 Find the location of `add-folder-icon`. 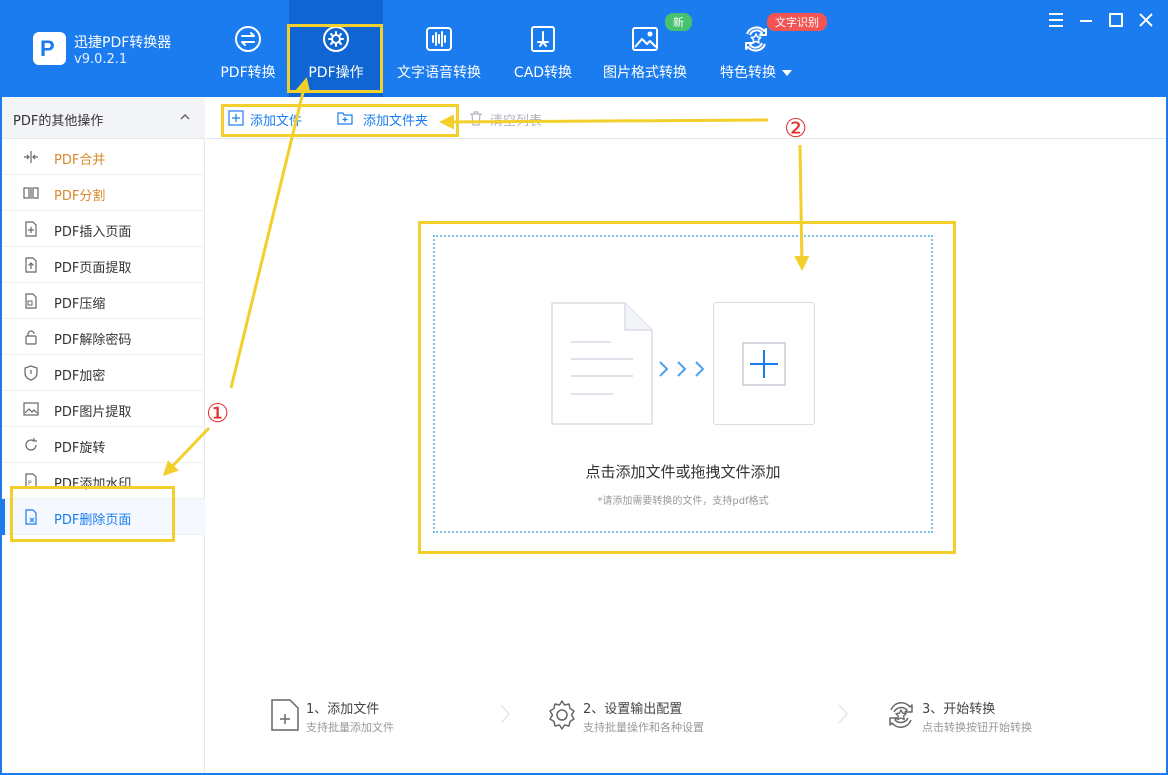

add-folder-icon is located at coordinates (345, 118).